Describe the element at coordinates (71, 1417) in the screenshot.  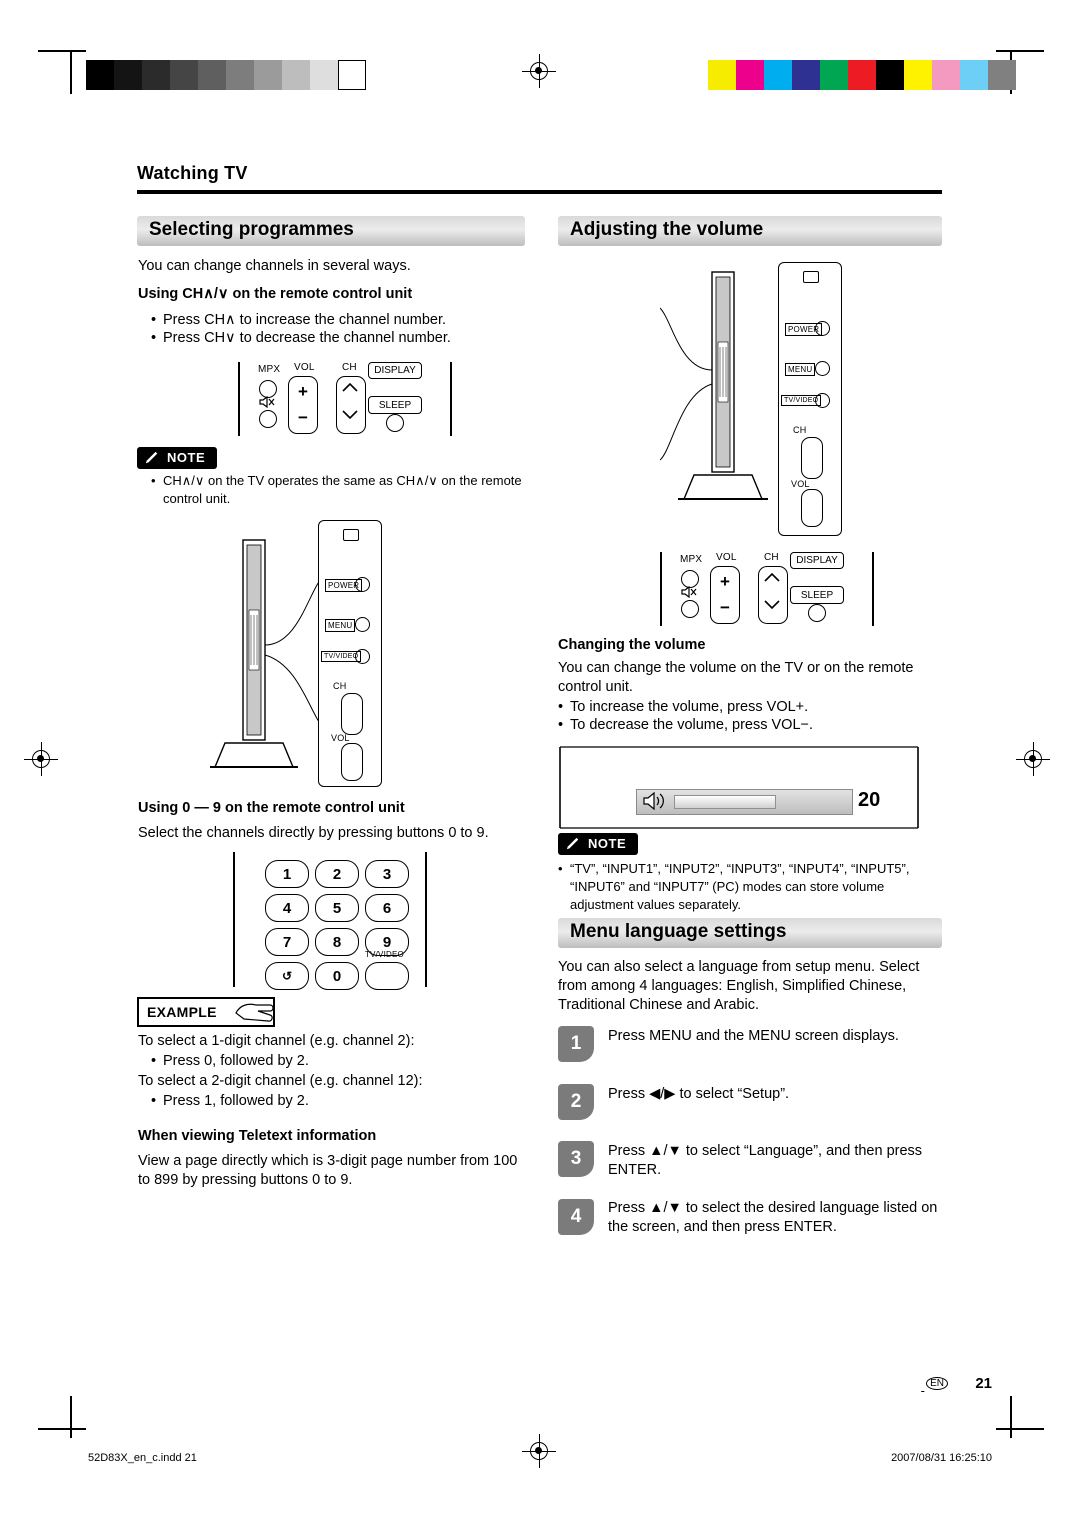
I see `crop-mark-bl-v` at that location.